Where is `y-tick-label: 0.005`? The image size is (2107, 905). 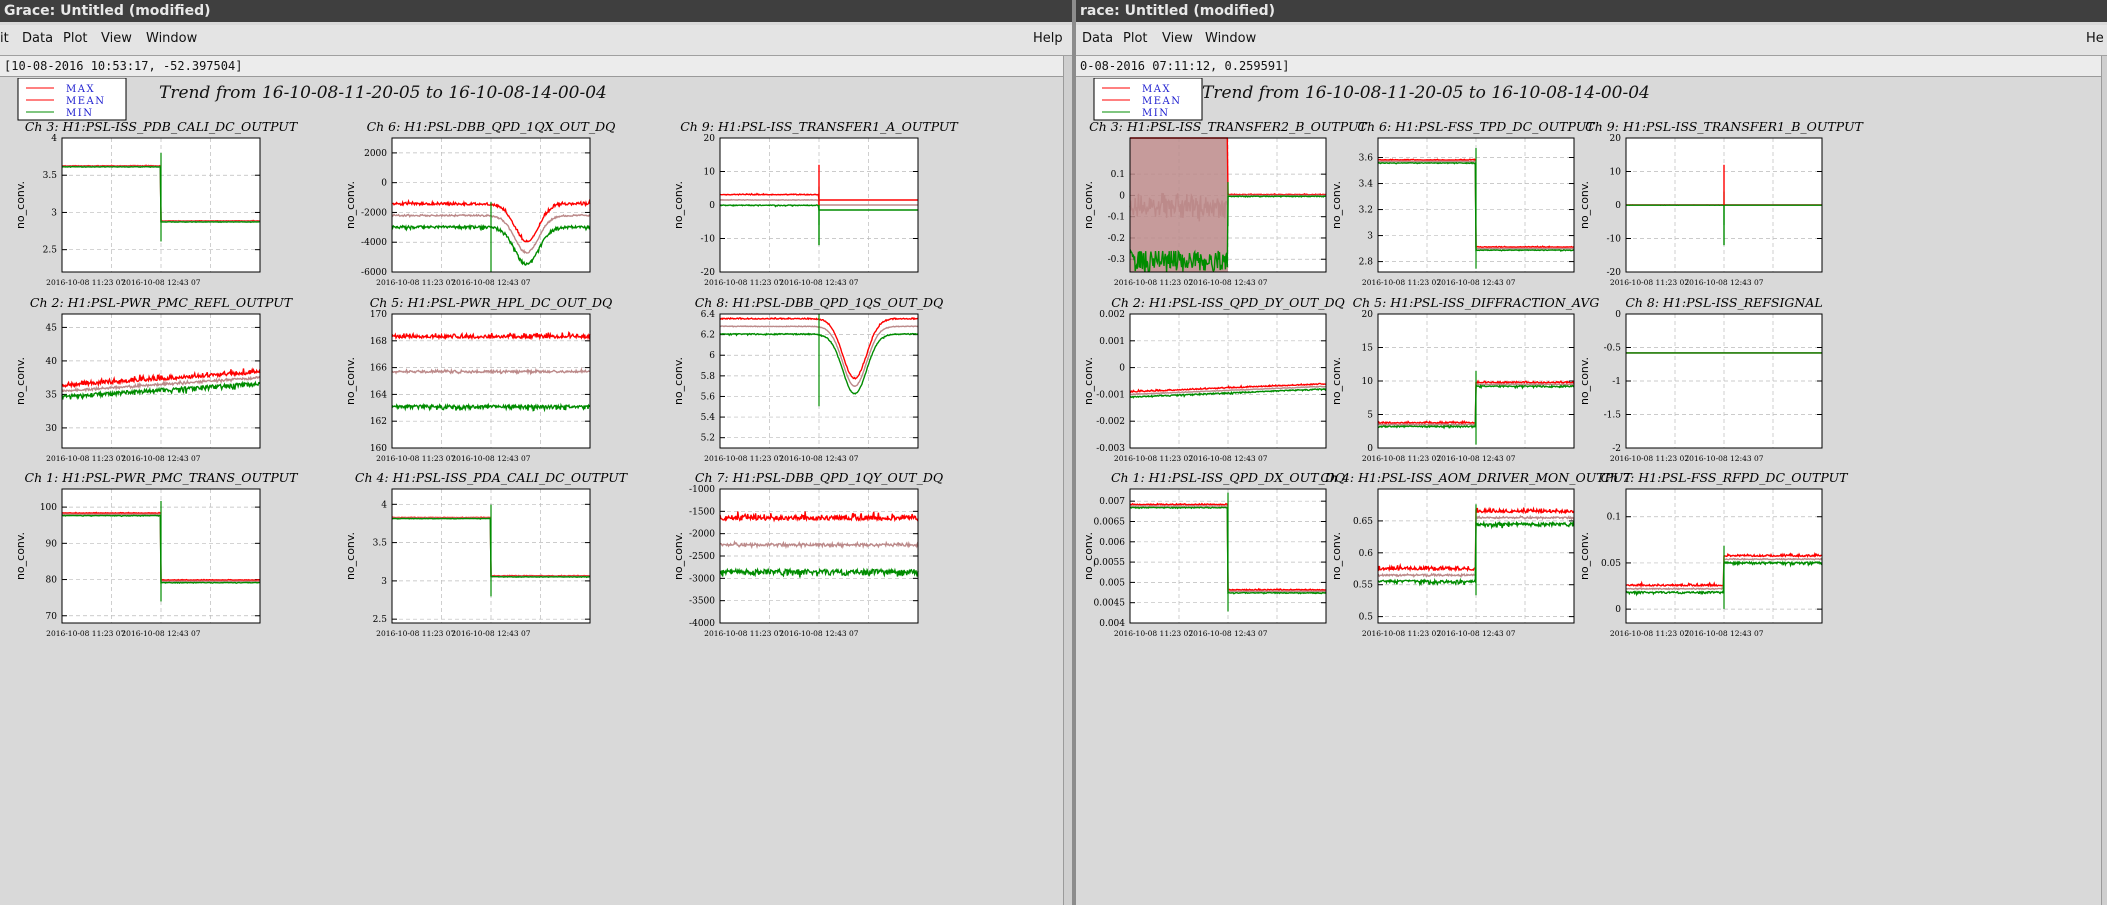 y-tick-label: 0.005 is located at coordinates (1112, 583).